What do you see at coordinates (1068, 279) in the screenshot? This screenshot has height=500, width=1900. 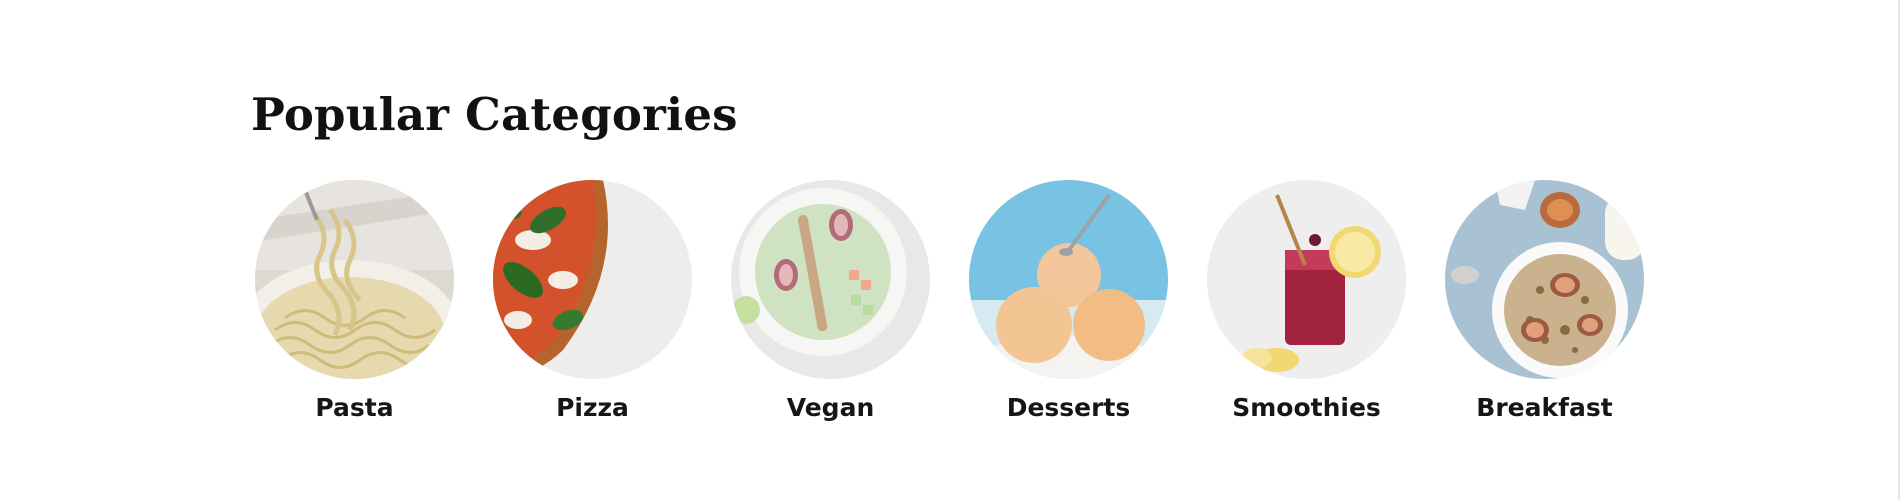 I see `ice-cream-image` at bounding box center [1068, 279].